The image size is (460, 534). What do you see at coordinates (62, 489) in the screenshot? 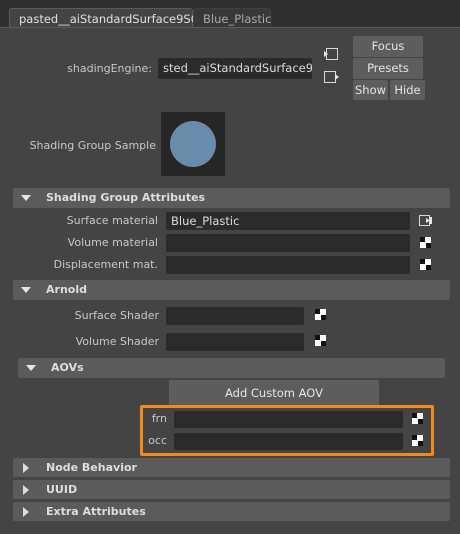
I see `section-title: UUID` at bounding box center [62, 489].